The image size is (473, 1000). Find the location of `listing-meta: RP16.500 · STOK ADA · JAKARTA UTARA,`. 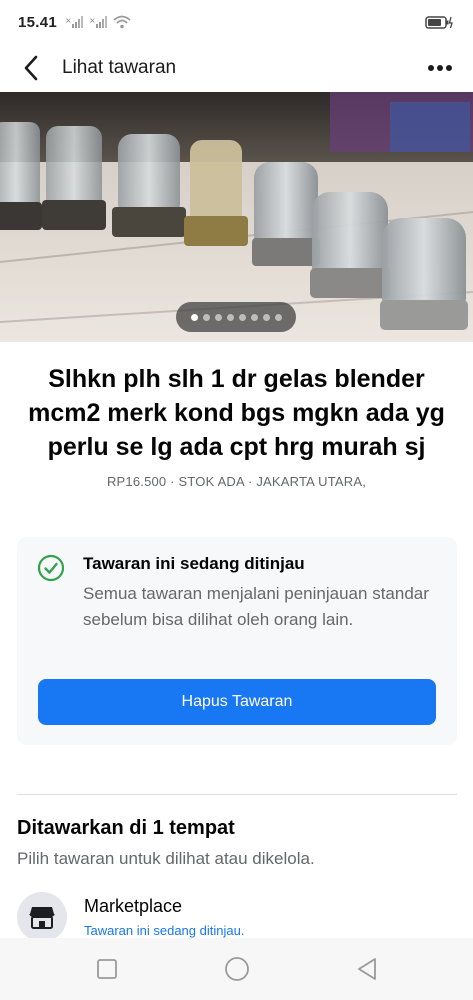

listing-meta: RP16.500 · STOK ADA · JAKARTA UTARA, is located at coordinates (236, 481).